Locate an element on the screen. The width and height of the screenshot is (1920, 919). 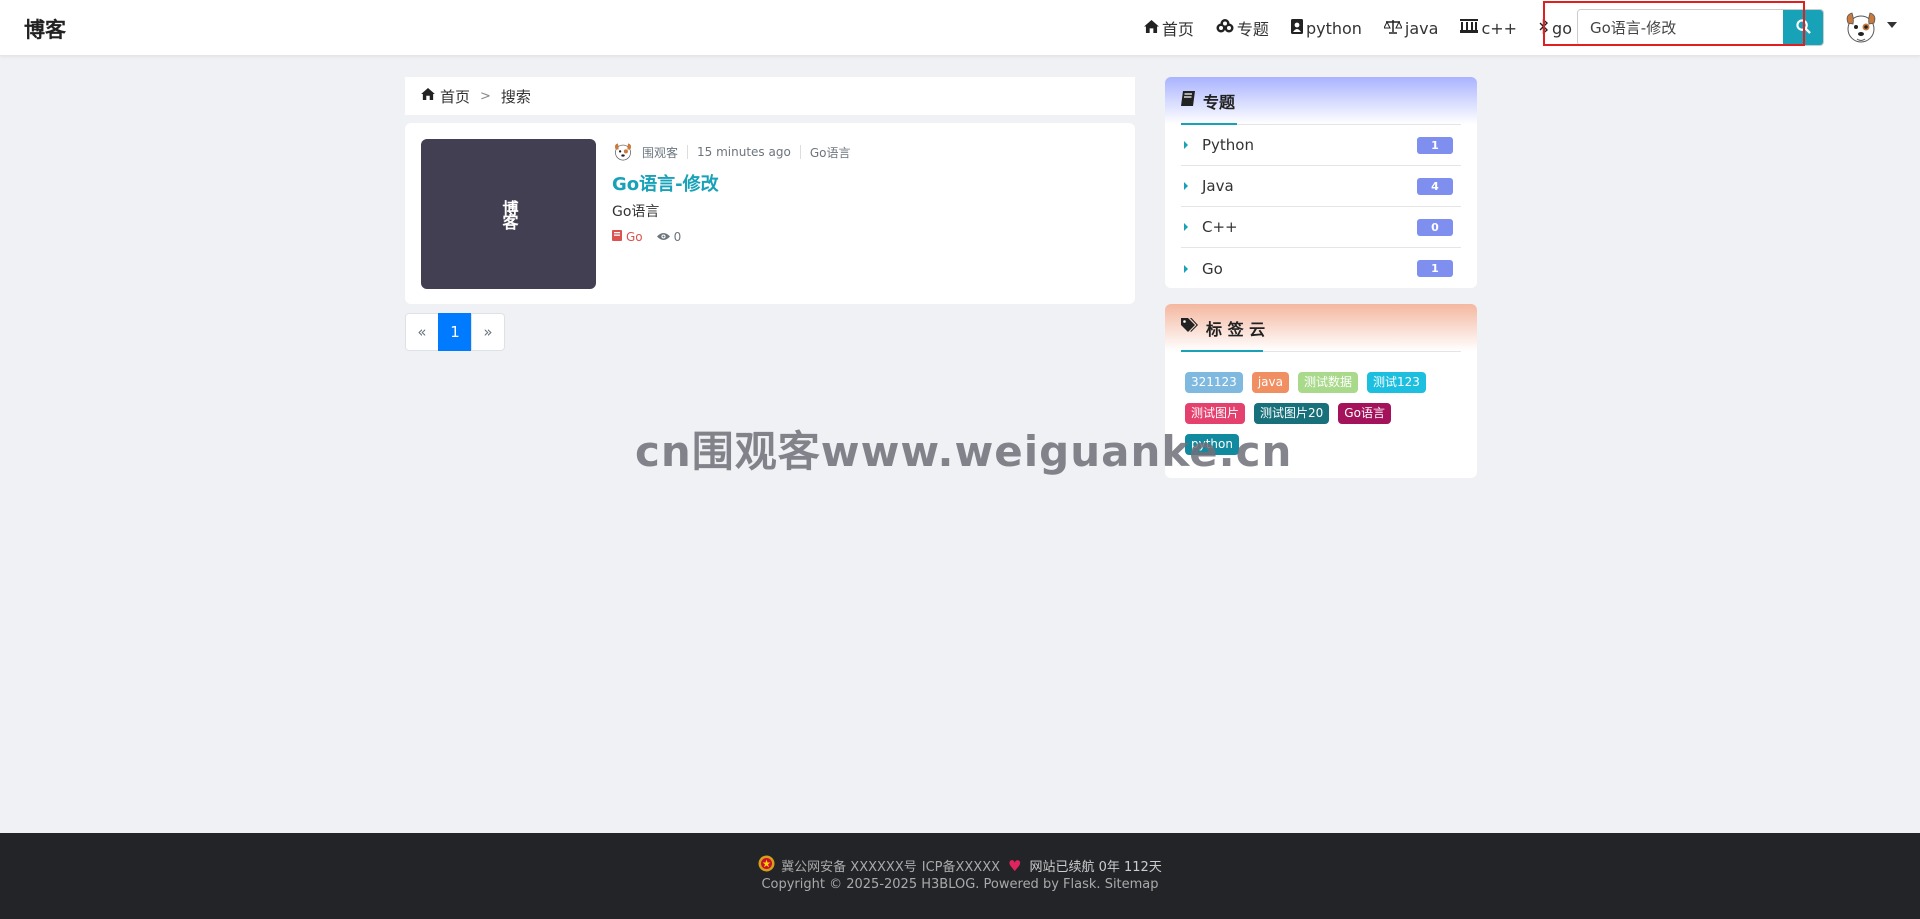
topics-card: 专题 Python 1 Java 4 C++ 0 Go 1 is located at coordinates (1321, 182).